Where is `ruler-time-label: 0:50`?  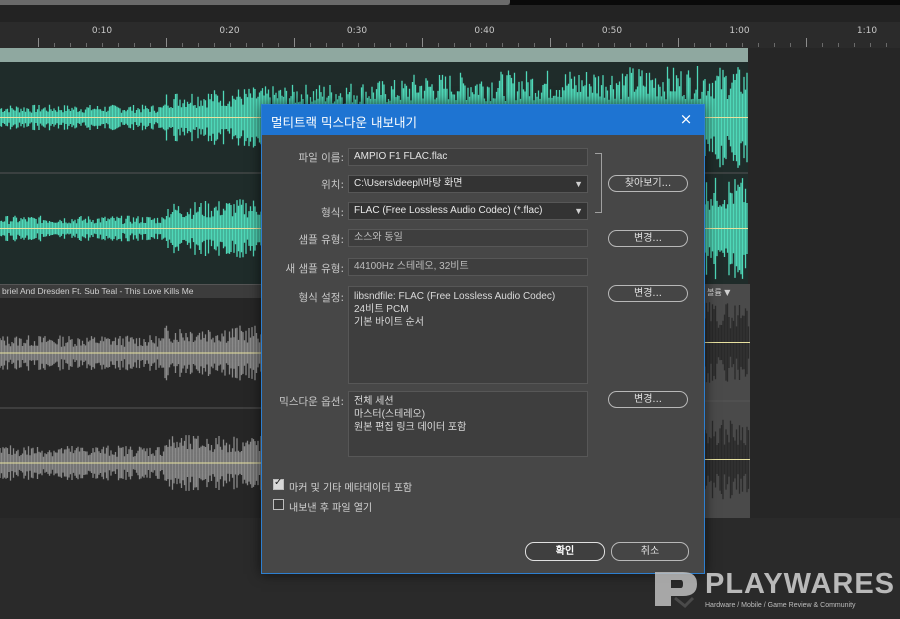 ruler-time-label: 0:50 is located at coordinates (612, 31).